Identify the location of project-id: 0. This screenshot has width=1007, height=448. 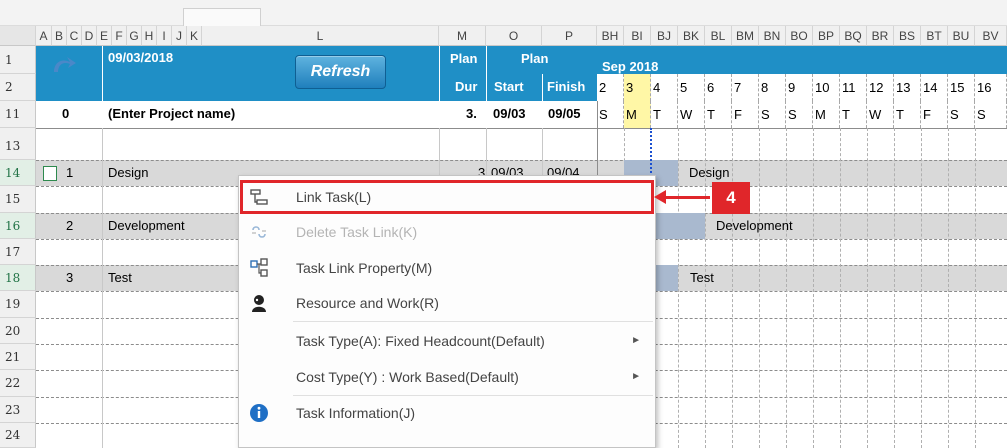
(65, 113).